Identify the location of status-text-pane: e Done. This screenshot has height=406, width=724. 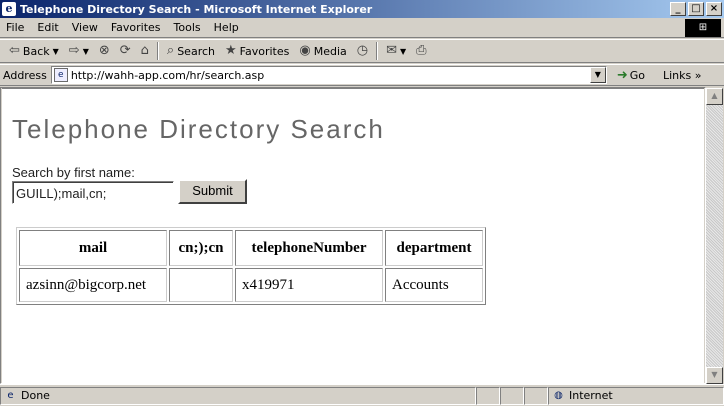
(238, 395).